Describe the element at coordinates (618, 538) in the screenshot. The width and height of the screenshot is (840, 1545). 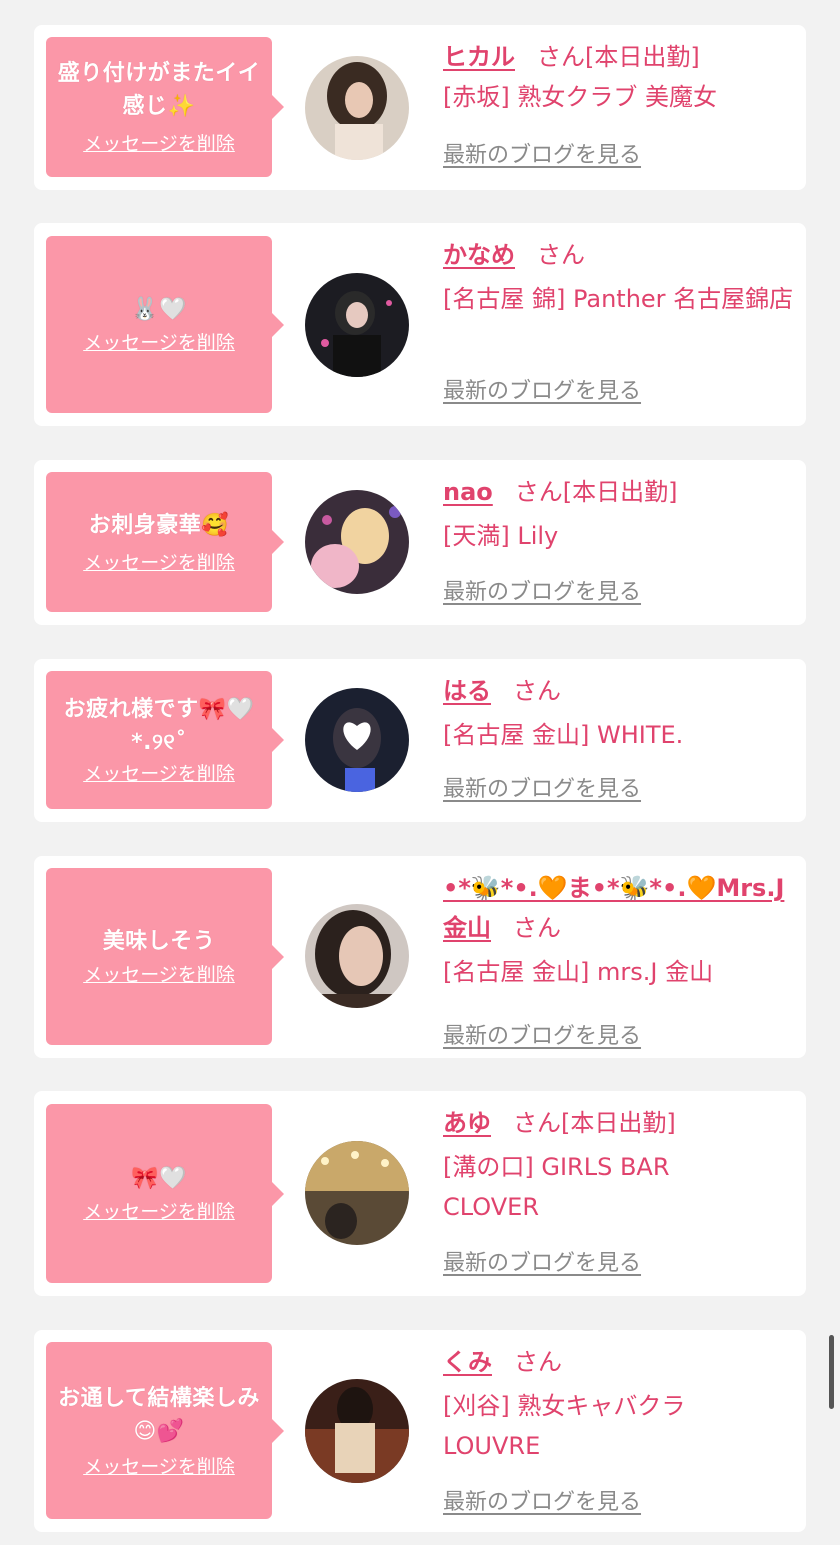
I see `cast-info: nao さん[本日出勤] [天満] Lily 最新のブログを見る` at that location.